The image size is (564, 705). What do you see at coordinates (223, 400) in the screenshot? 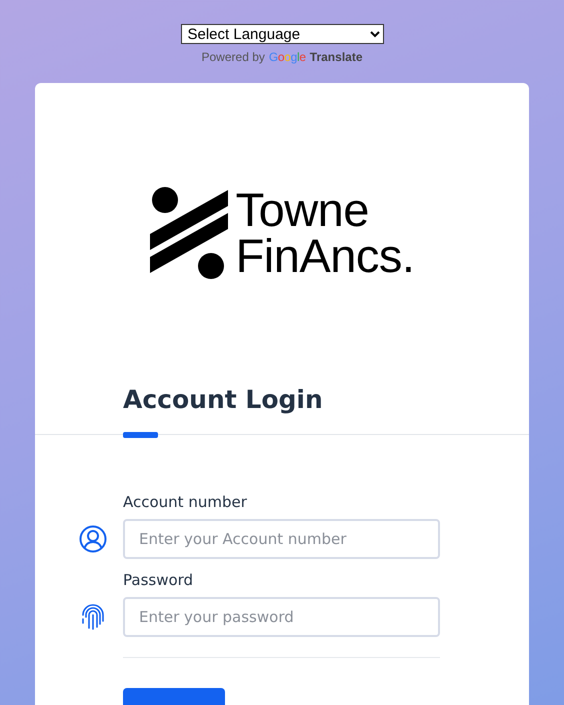
I see `page-heading: Account Login` at bounding box center [223, 400].